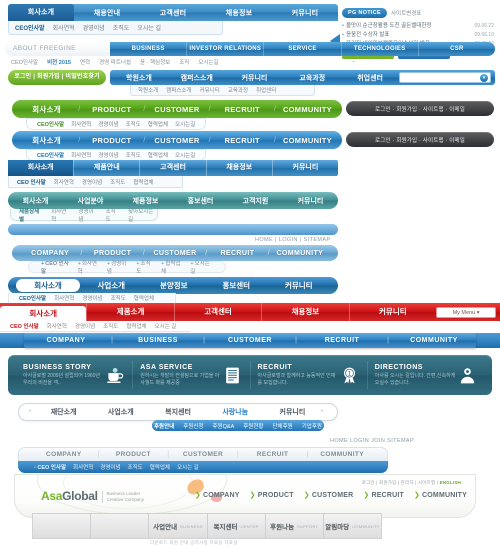 Image resolution: width=500 pixels, height=546 pixels. I want to click on submenu-item: 후원안내, so click(164, 426).